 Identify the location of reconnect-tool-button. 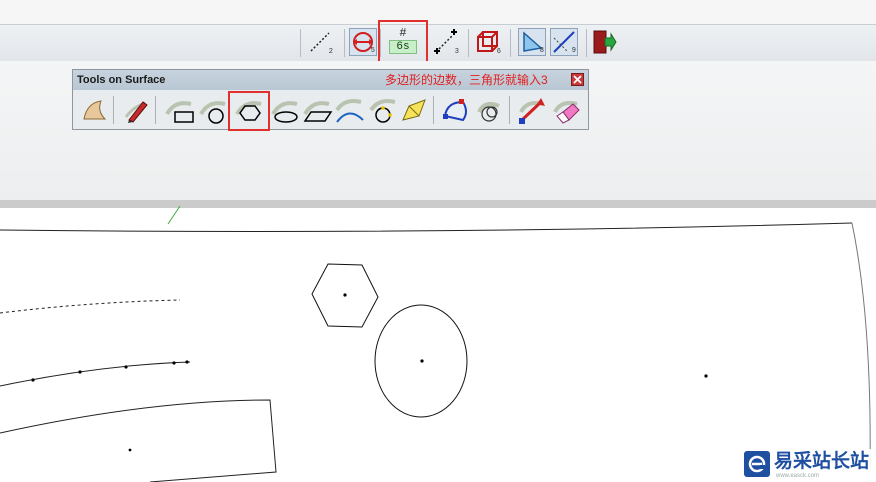
(532, 110).